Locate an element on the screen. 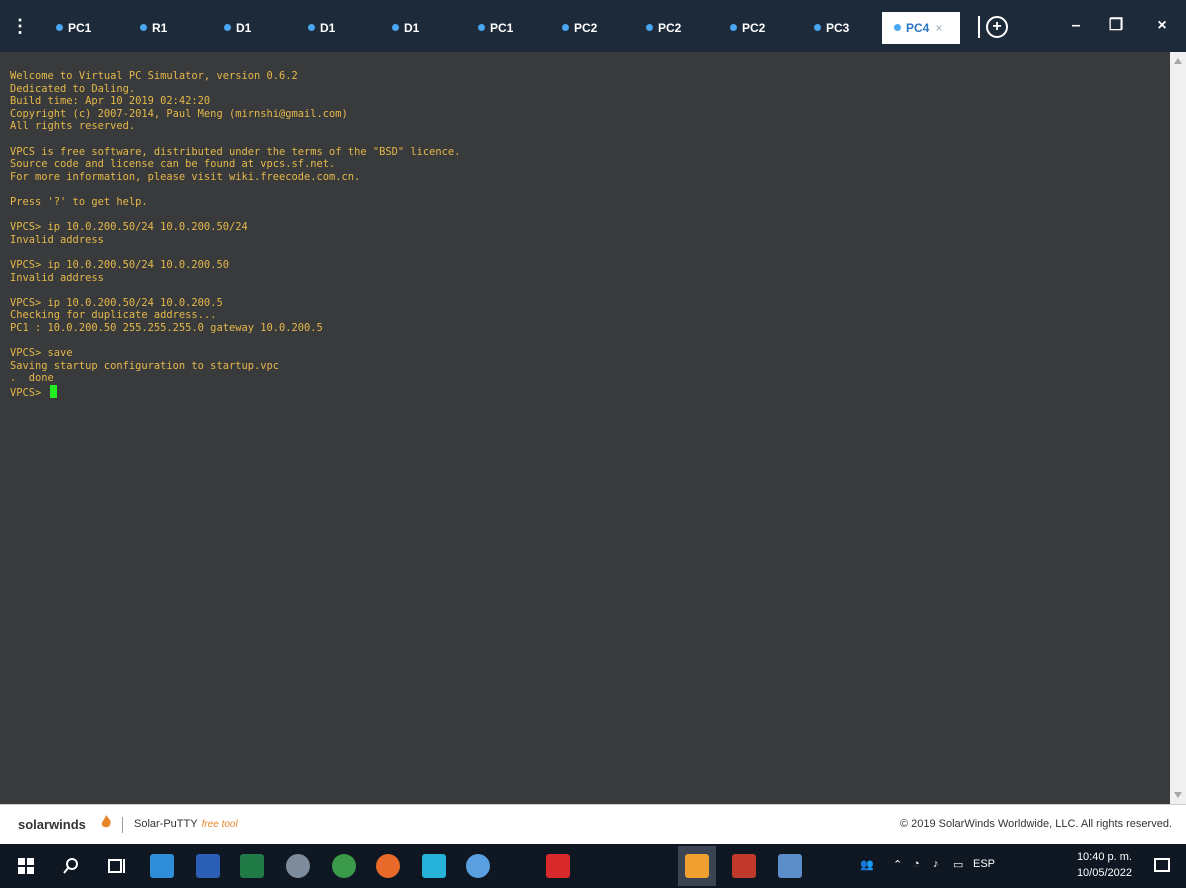 The height and width of the screenshot is (888, 1186). scroll-up-icon is located at coordinates (1178, 61).